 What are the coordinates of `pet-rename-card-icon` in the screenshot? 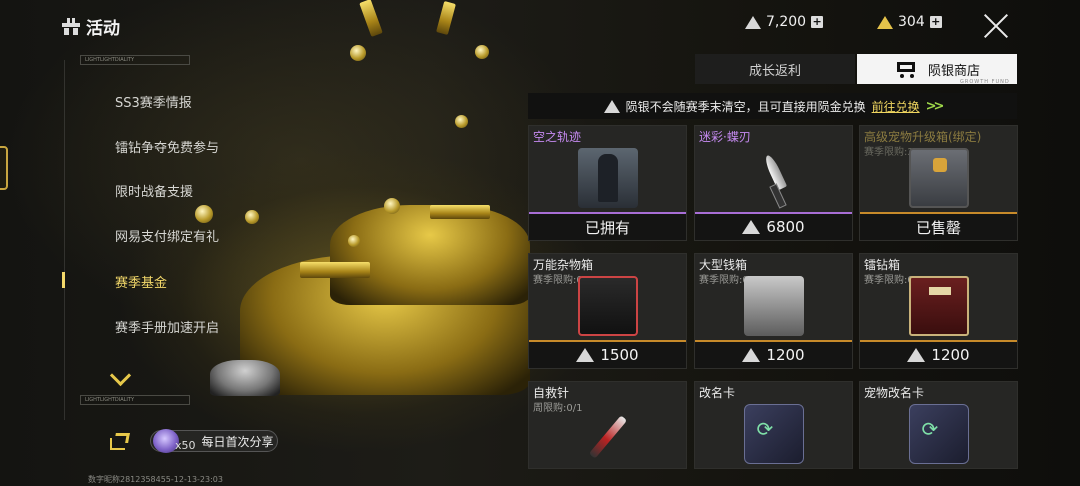 It's located at (938, 434).